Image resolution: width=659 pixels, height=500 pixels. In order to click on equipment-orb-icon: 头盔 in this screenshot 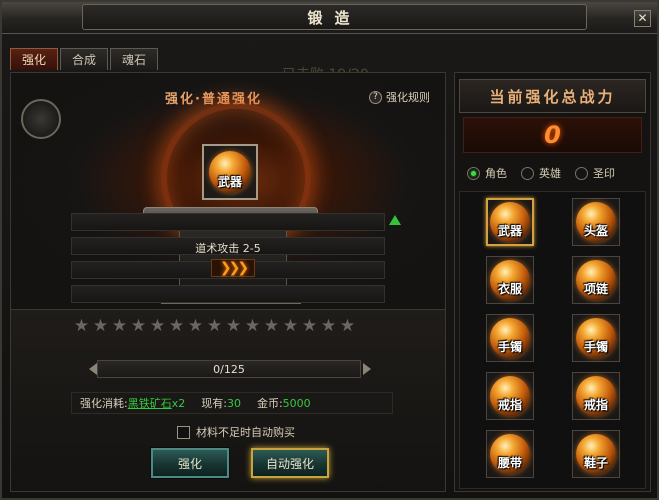, I will do `click(596, 222)`.